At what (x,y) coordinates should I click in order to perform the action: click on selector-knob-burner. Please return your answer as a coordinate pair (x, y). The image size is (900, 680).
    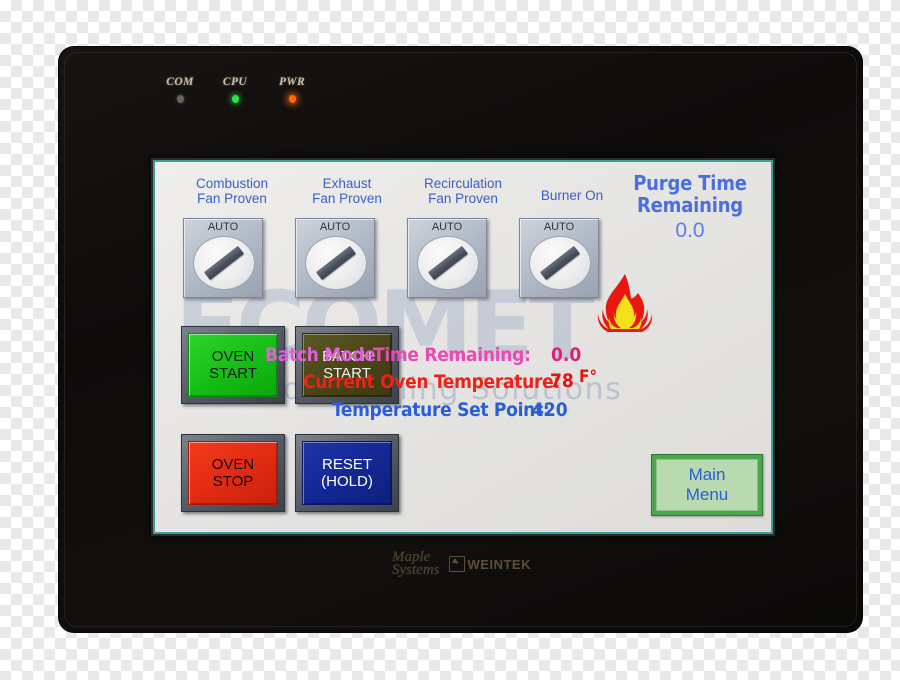
    Looking at the image, I should click on (560, 263).